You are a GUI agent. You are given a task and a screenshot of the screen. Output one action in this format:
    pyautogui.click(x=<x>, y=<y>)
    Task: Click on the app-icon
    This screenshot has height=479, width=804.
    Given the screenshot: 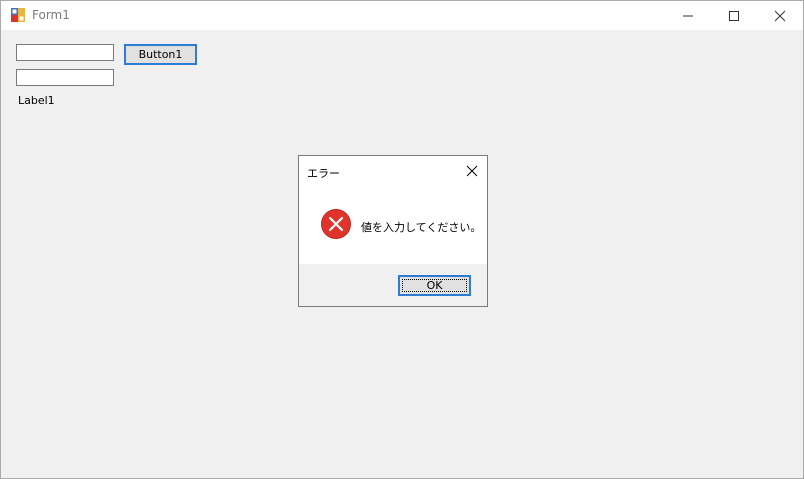 What is the action you would take?
    pyautogui.click(x=19, y=15)
    